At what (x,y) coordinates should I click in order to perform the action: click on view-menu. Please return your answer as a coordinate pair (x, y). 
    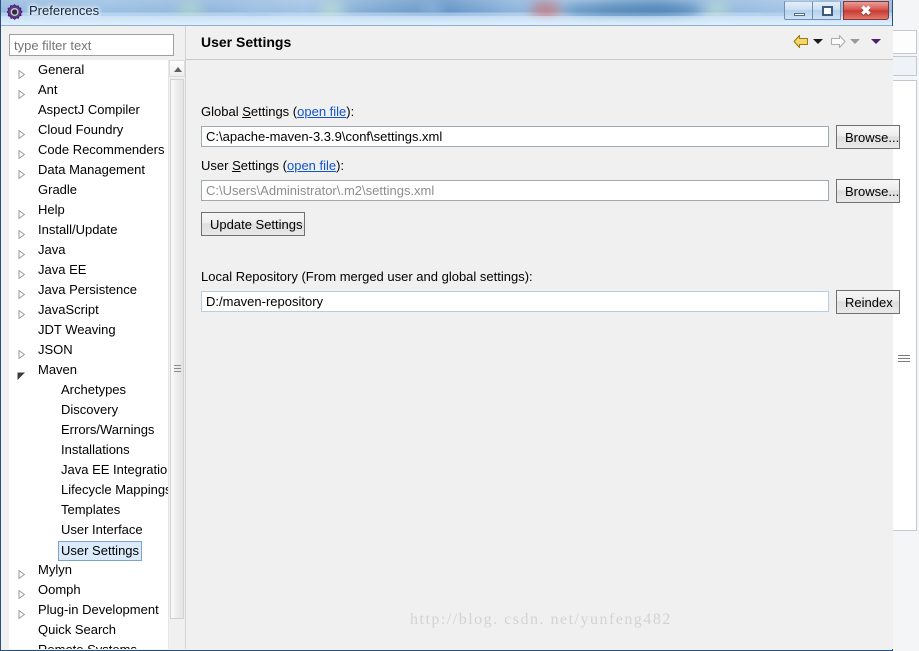
    Looking at the image, I should click on (876, 41).